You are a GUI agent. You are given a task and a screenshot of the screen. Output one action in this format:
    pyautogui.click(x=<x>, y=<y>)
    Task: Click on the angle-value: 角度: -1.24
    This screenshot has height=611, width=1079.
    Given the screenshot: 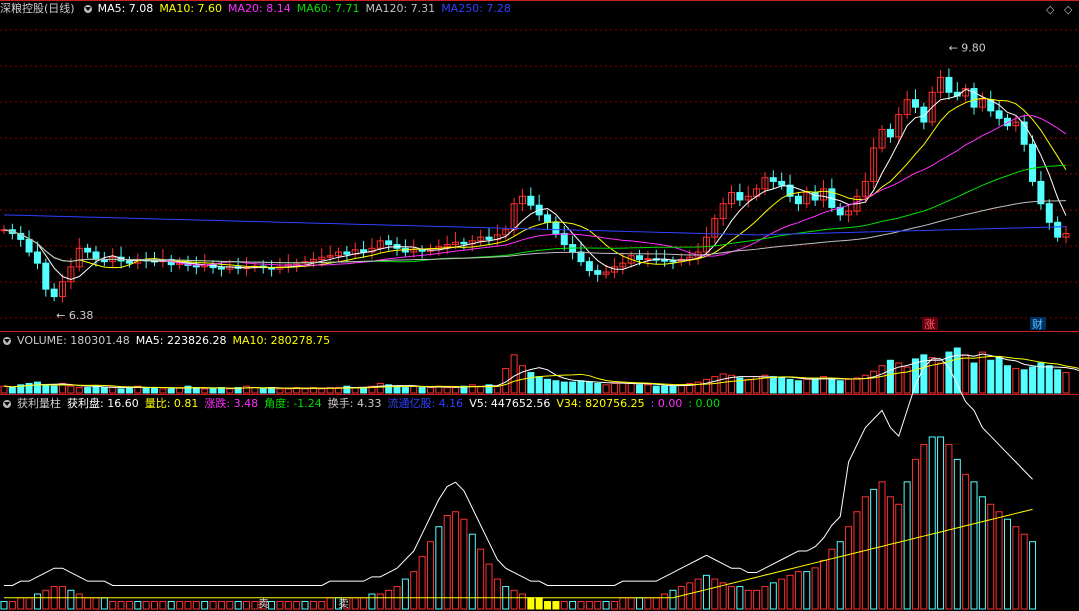 What is the action you would take?
    pyautogui.click(x=293, y=403)
    